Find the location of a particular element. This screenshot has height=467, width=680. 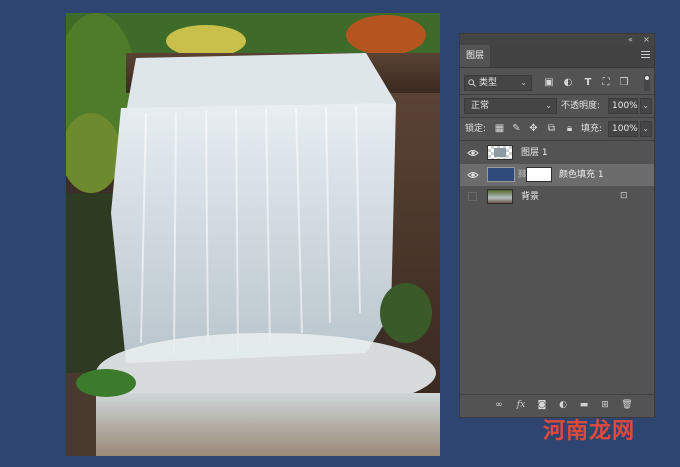

layer-row: 图层 1 is located at coordinates (557, 153).